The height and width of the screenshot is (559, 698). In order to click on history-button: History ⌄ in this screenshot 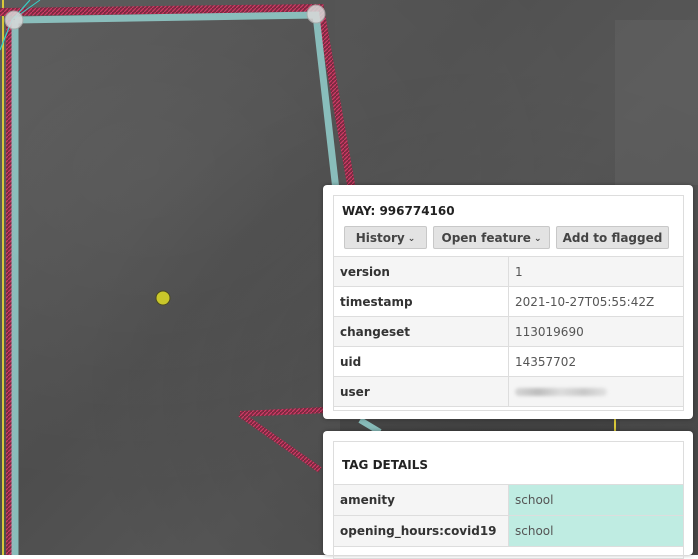, I will do `click(385, 237)`.